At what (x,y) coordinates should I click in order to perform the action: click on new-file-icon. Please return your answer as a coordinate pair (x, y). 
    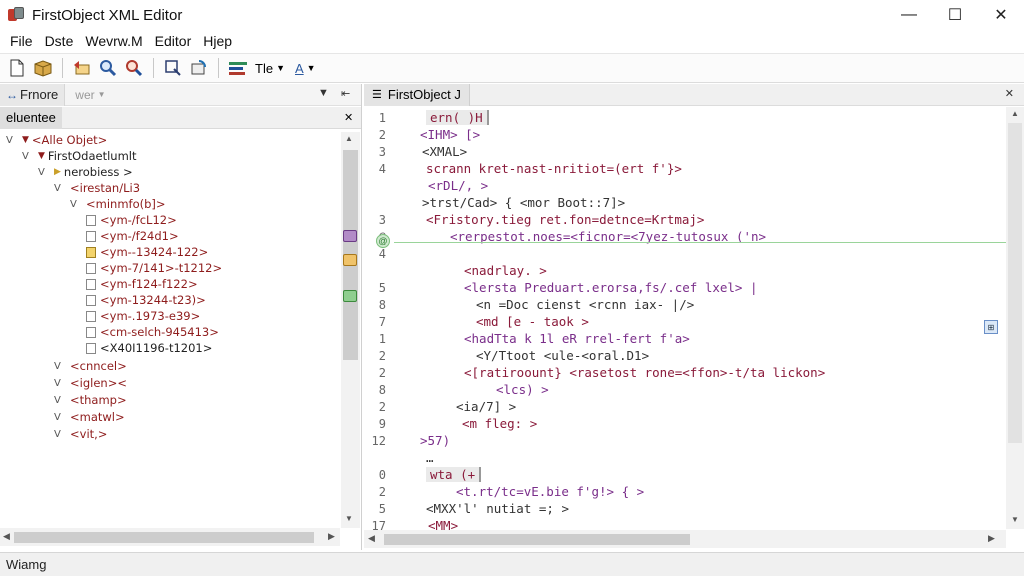
    Looking at the image, I should click on (17, 68).